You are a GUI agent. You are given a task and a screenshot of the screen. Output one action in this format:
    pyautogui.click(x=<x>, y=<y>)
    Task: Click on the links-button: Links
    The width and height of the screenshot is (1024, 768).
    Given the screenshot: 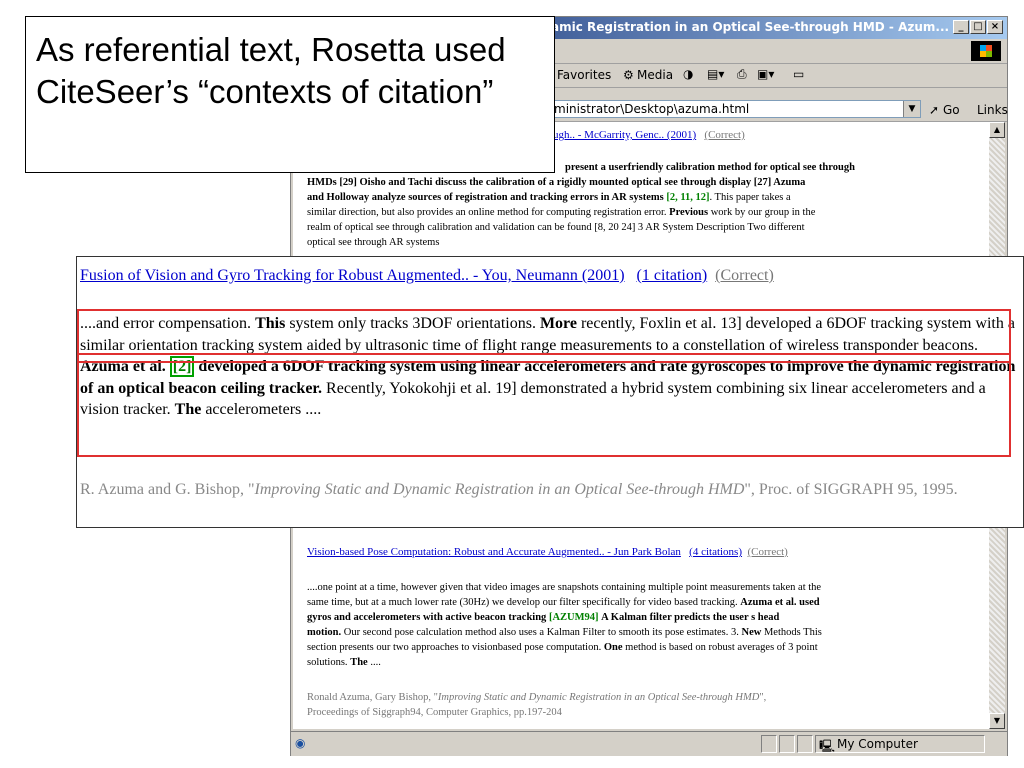 What is the action you would take?
    pyautogui.click(x=992, y=110)
    